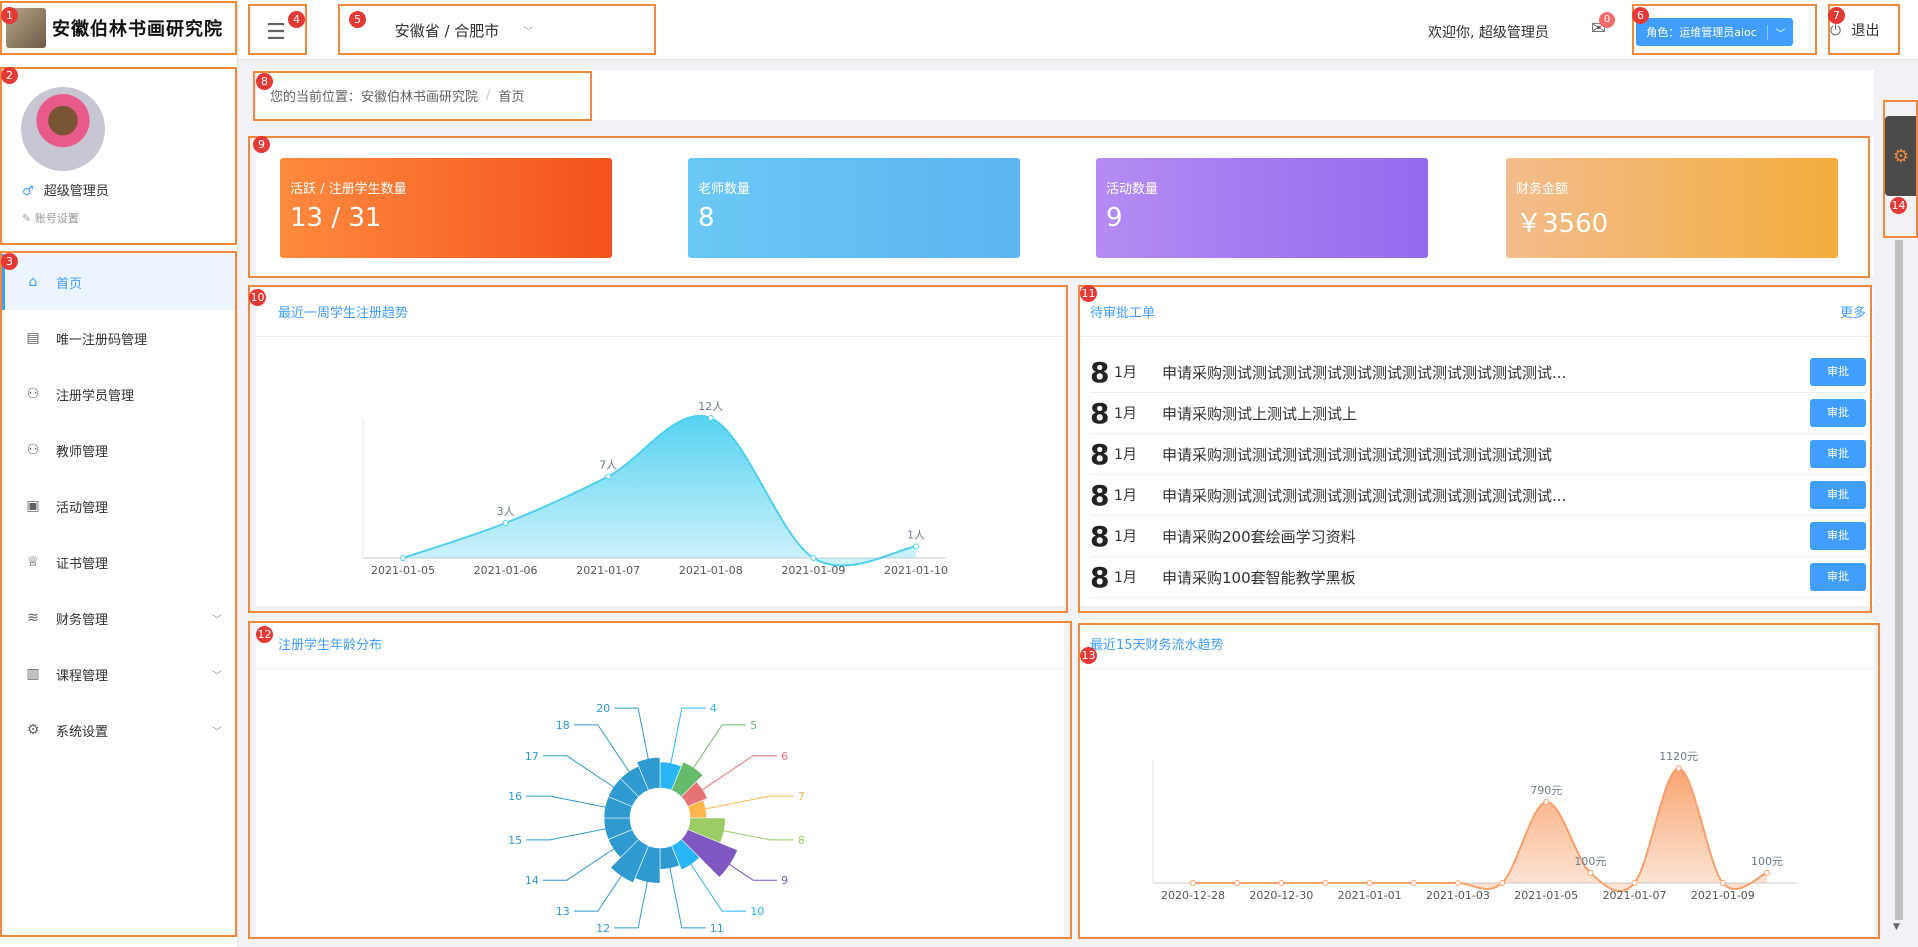 The image size is (1918, 947). What do you see at coordinates (1488, 33) in the screenshot?
I see `welcome-text: 欢迎你, 超级管理员` at bounding box center [1488, 33].